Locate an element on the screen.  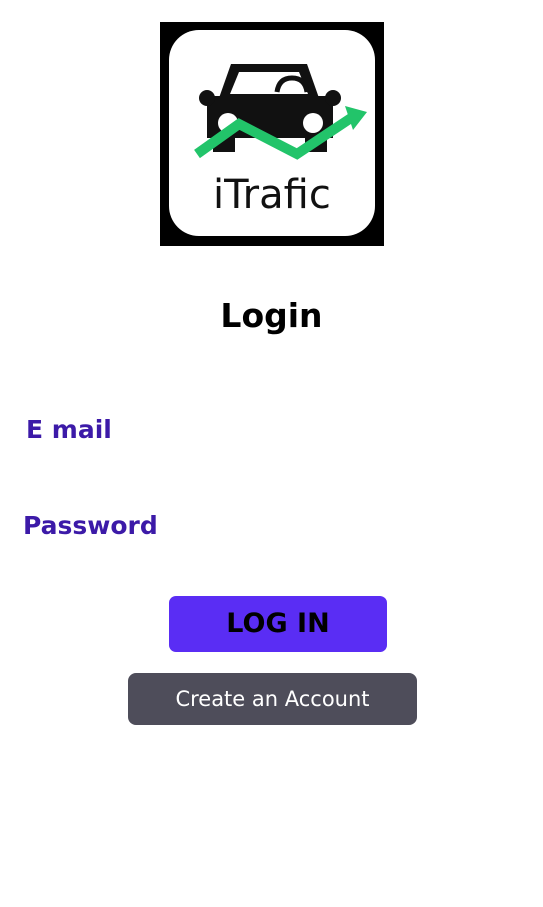
logo-tile: iTrafic is located at coordinates (272, 133).